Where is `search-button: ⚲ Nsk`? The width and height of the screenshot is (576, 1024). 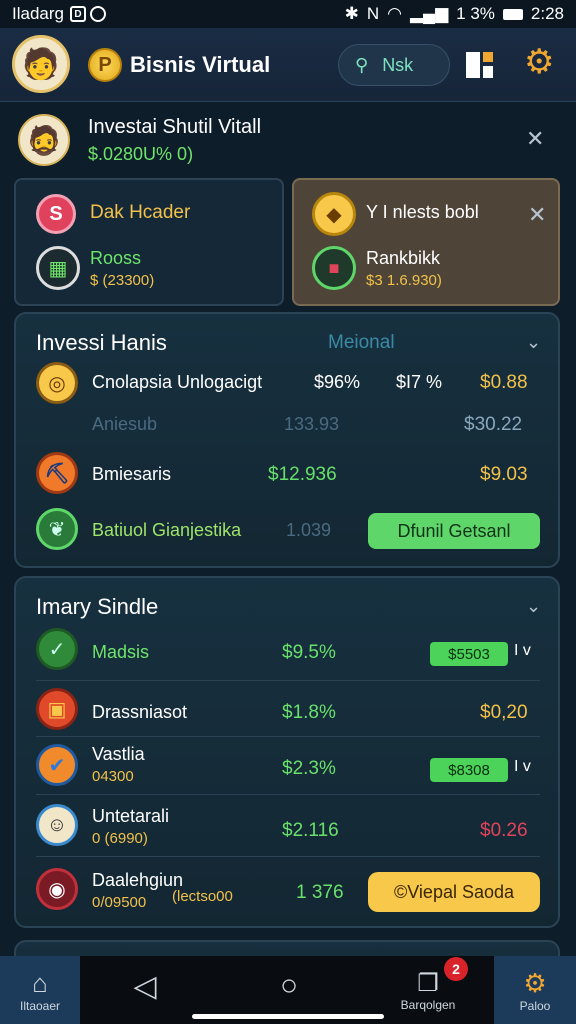
search-button: ⚲ Nsk is located at coordinates (394, 65).